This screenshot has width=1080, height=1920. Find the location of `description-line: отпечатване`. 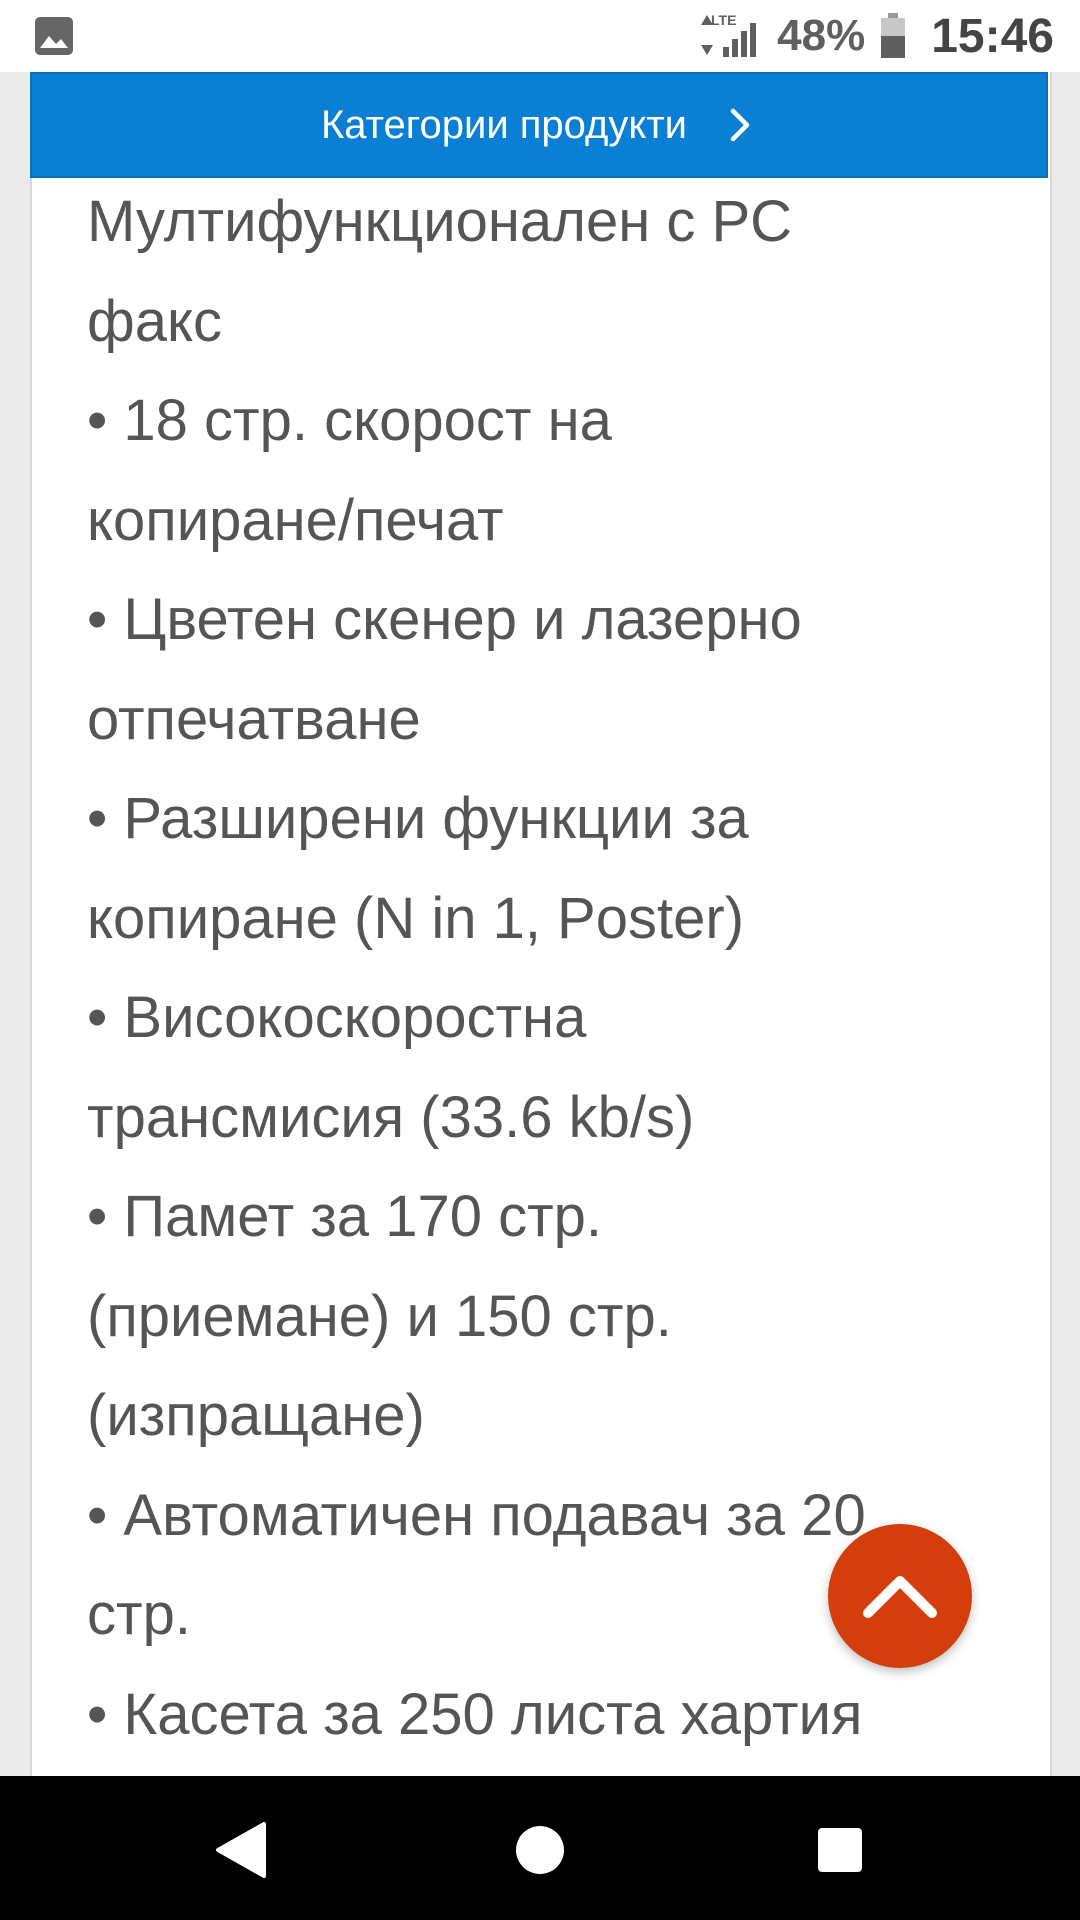

description-line: отпечатване is located at coordinates (254, 719).